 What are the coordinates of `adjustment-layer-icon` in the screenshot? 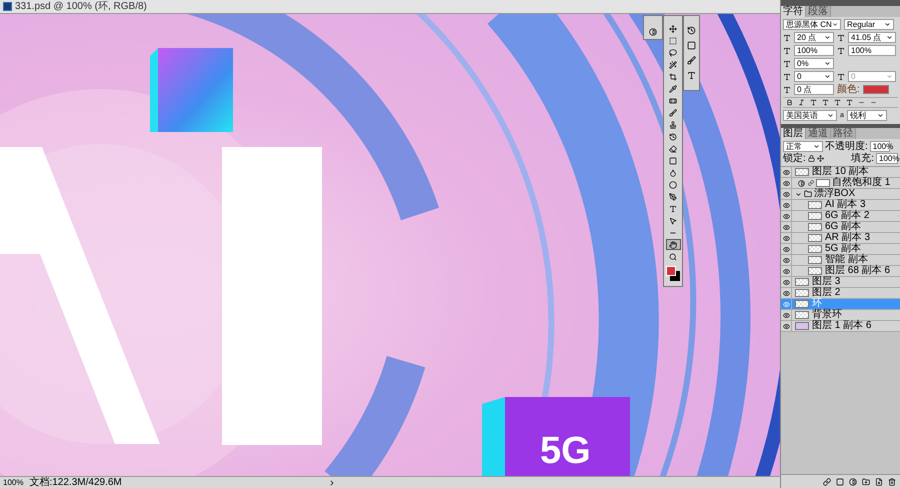 It's located at (853, 482).